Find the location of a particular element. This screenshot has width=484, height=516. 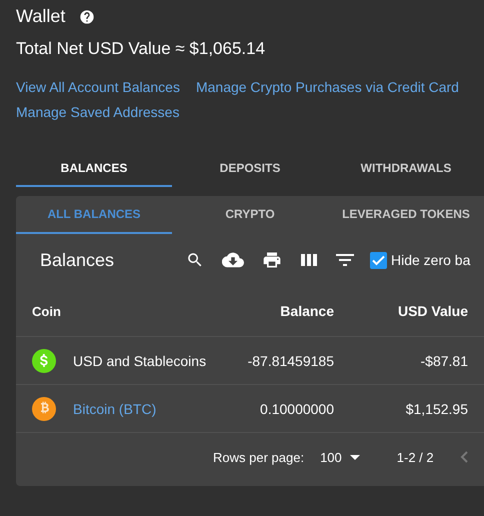

tab: BALANCES is located at coordinates (94, 168).